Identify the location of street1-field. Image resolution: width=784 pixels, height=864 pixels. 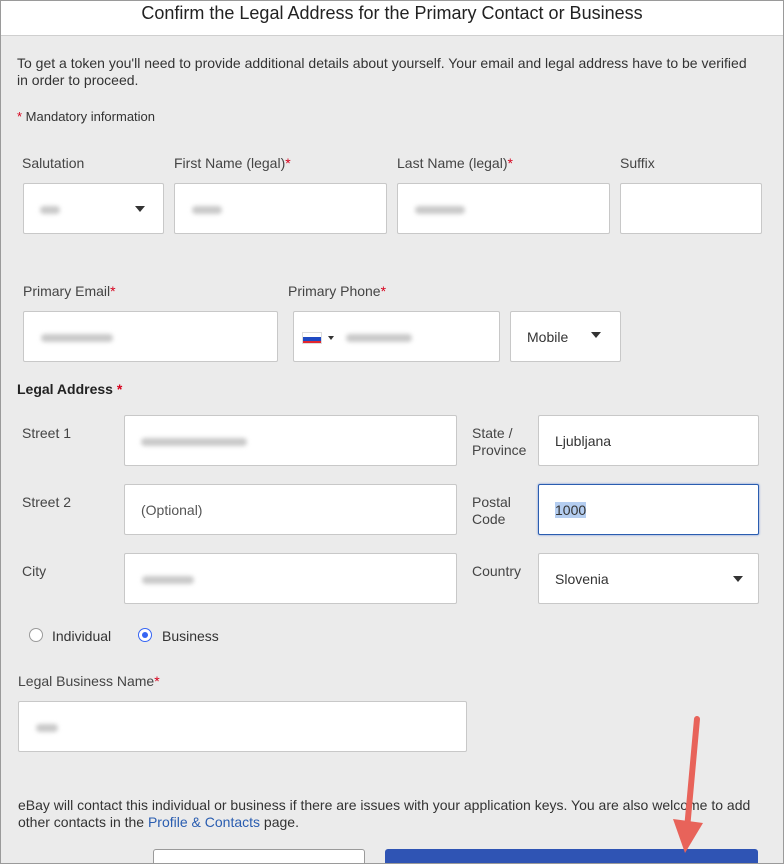
(290, 440).